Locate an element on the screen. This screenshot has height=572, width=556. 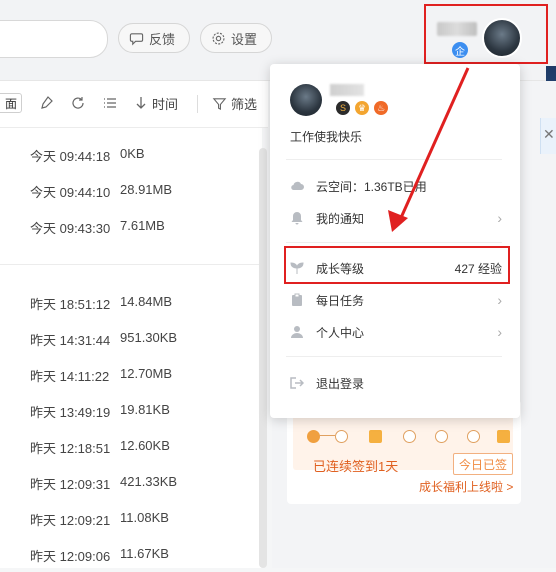
file-time: 昨天 12:09:06 is located at coordinates (70, 556).